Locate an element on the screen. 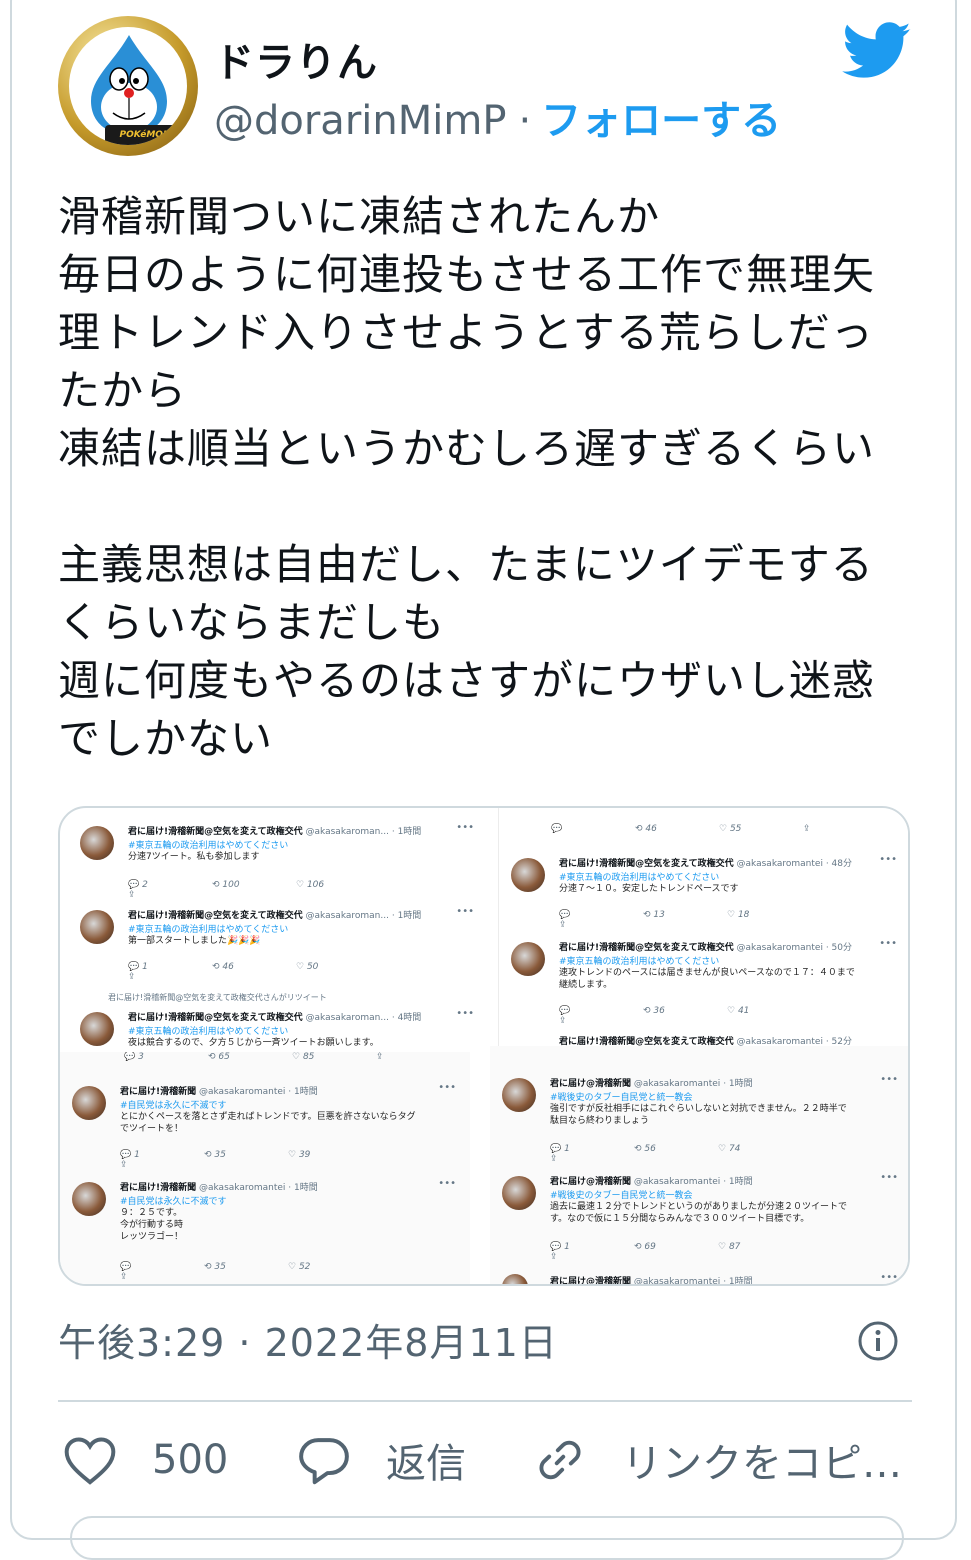 This screenshot has width=971, height=1560. divider is located at coordinates (485, 1401).